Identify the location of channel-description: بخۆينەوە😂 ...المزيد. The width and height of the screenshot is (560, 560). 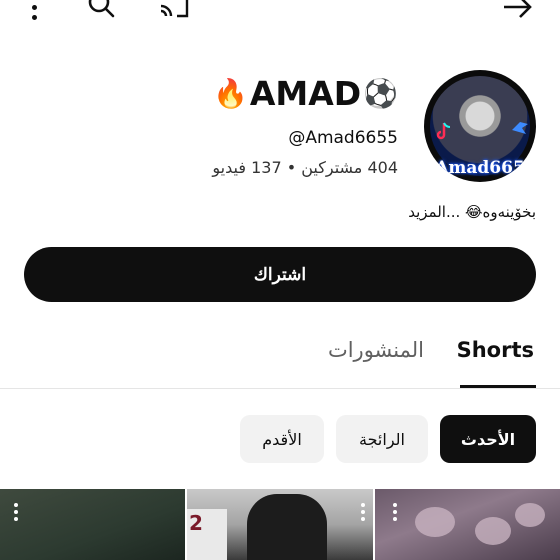
(472, 212).